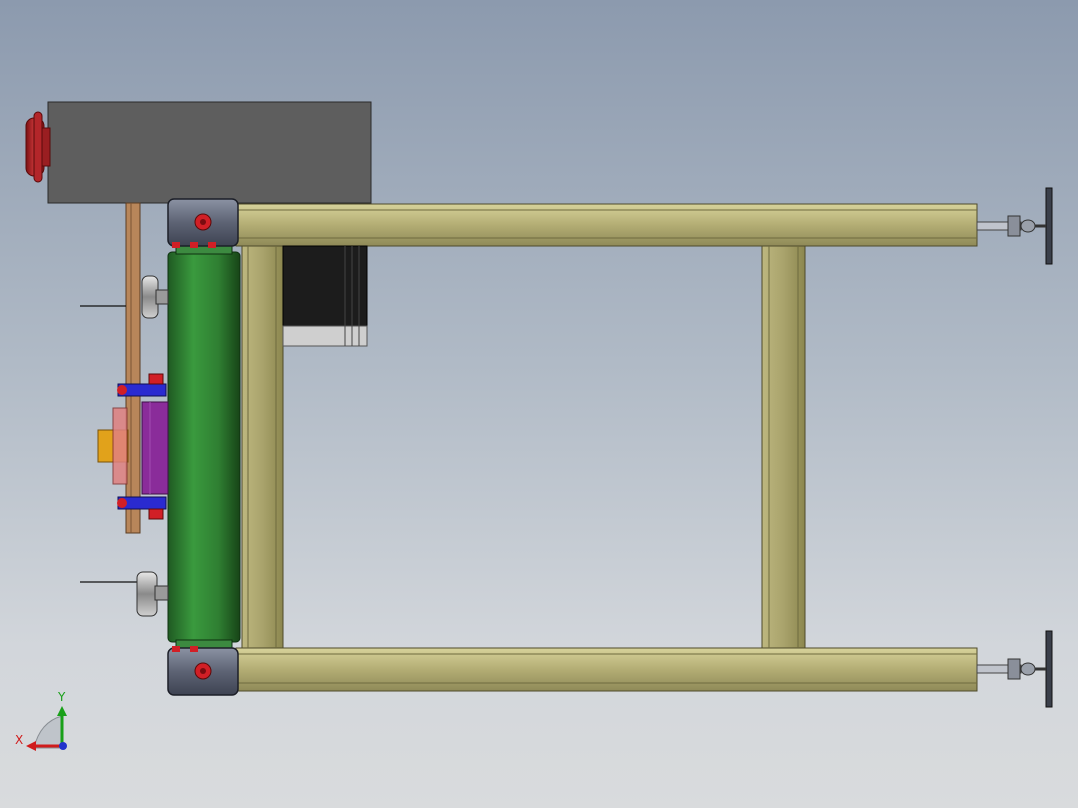 This screenshot has width=1078, height=808. Describe the element at coordinates (783, 447) in the screenshot. I see `middle-vertical-rail` at that location.